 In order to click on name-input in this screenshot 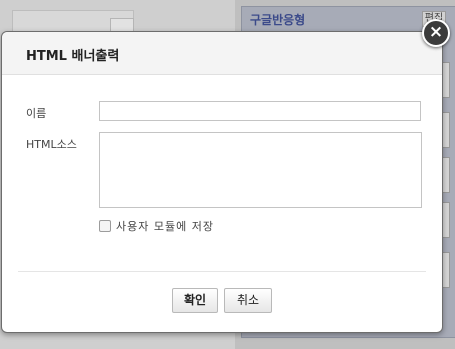, I will do `click(260, 111)`.